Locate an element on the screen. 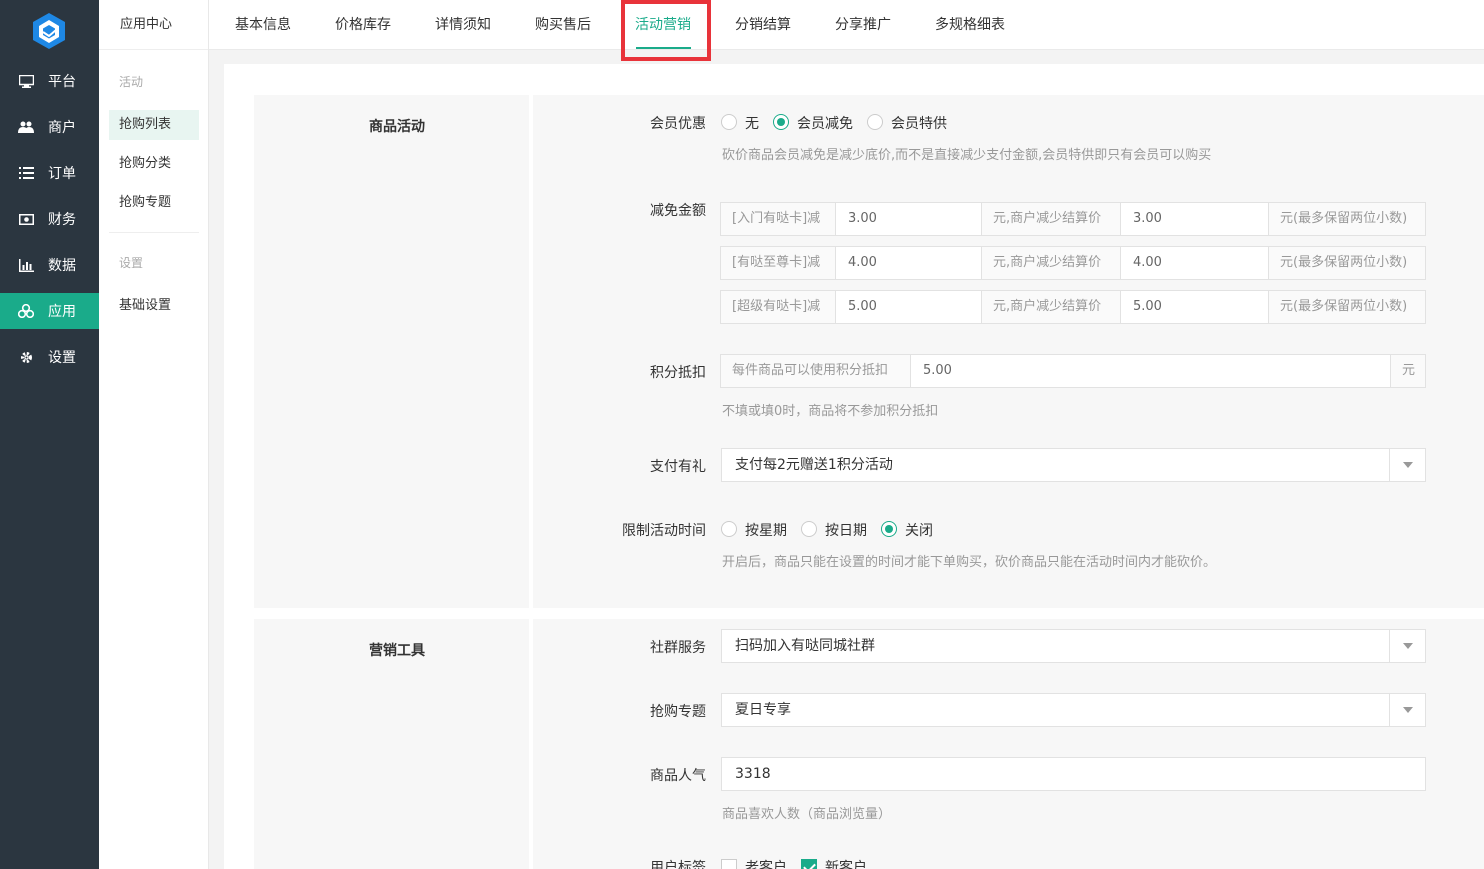  sidebar-item-label: 设置 is located at coordinates (62, 358).